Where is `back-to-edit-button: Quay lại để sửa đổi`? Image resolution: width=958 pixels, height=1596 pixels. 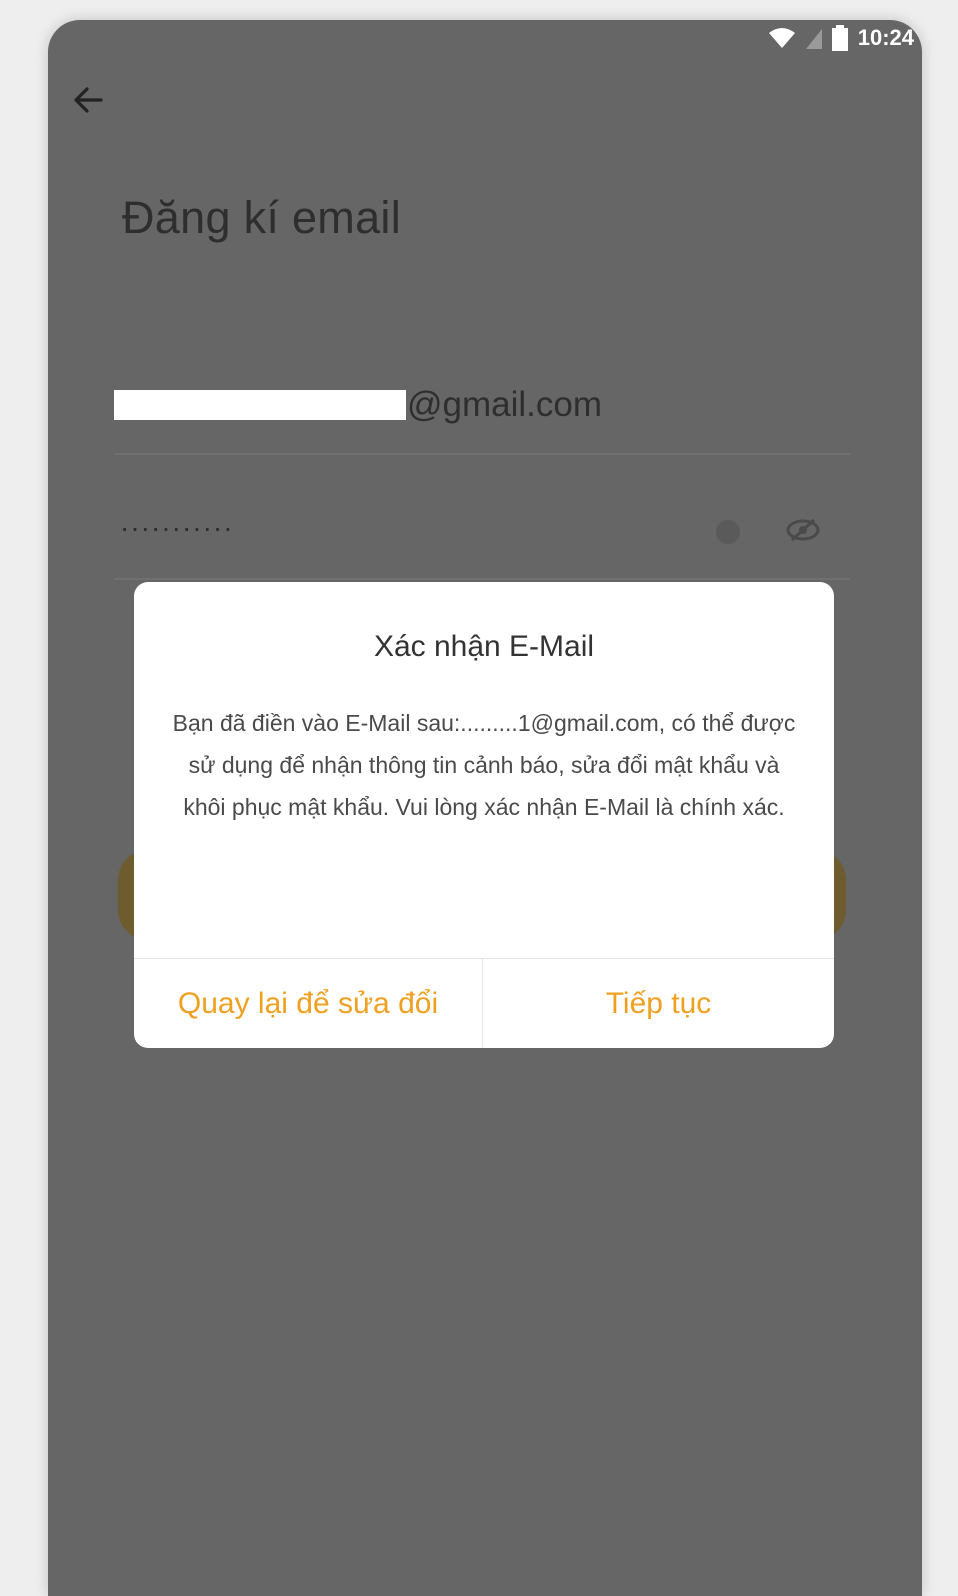 back-to-edit-button: Quay lại để sửa đổi is located at coordinates (308, 1003).